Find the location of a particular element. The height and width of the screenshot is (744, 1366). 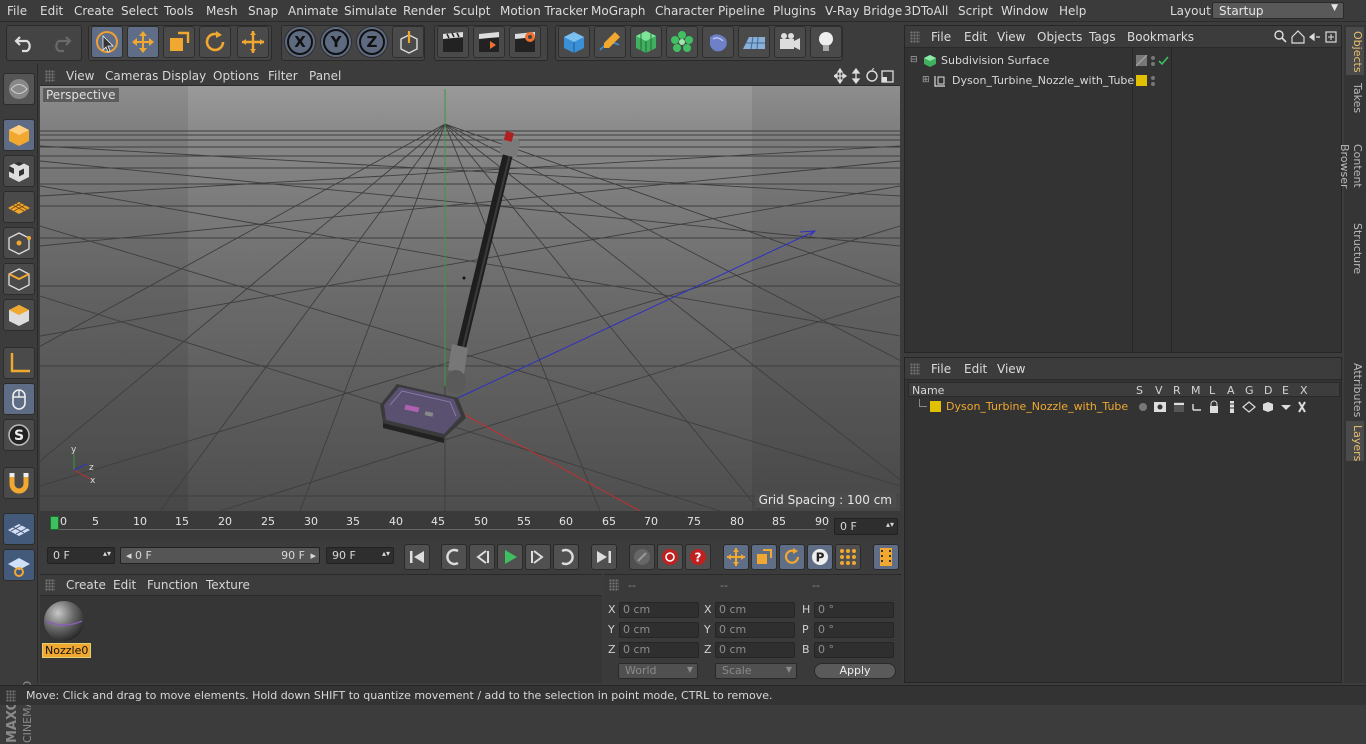

light-button is located at coordinates (826, 42).